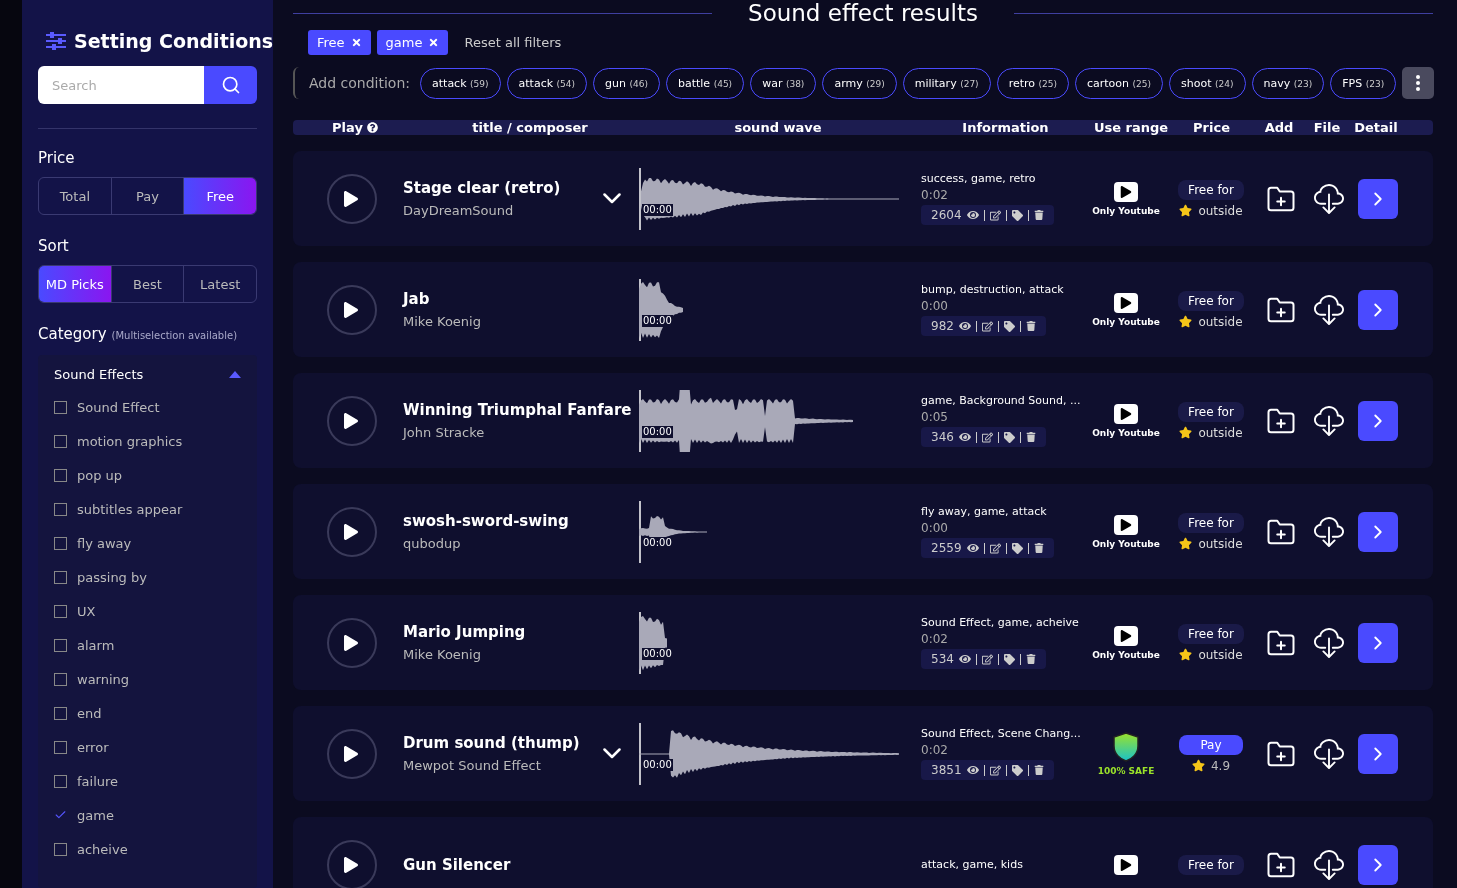 The height and width of the screenshot is (888, 1457). Describe the element at coordinates (942, 659) in the screenshot. I see `view-count: 534` at that location.